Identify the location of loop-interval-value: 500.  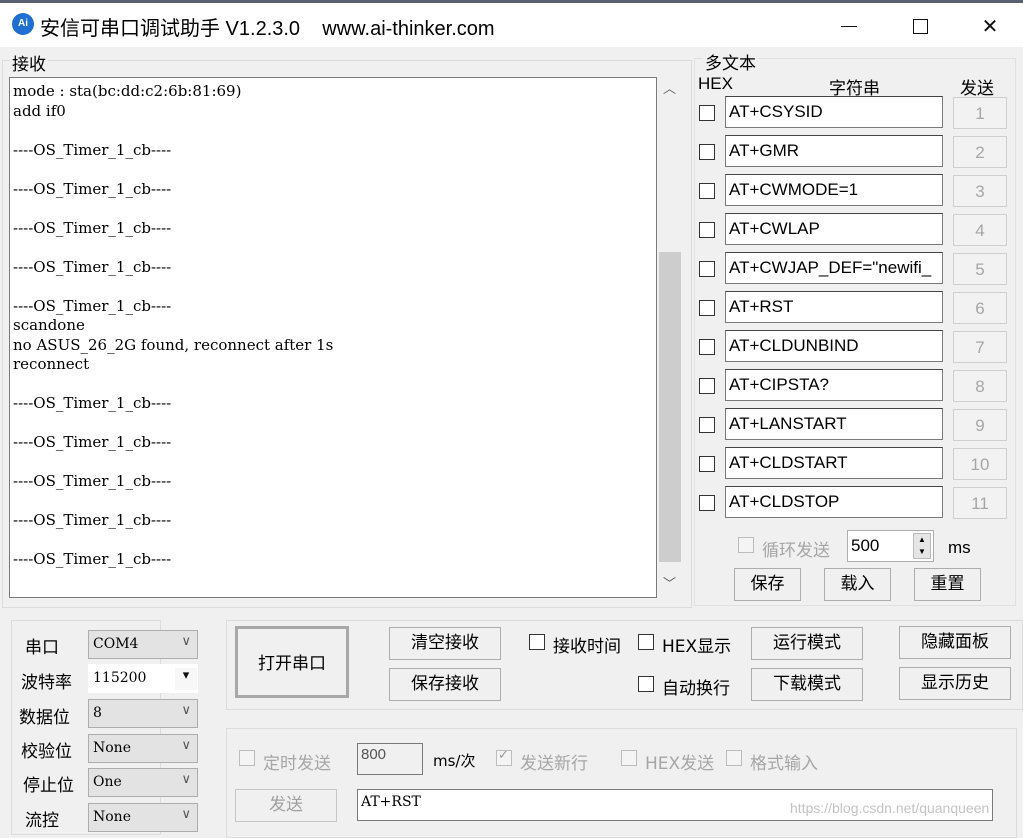
(865, 545).